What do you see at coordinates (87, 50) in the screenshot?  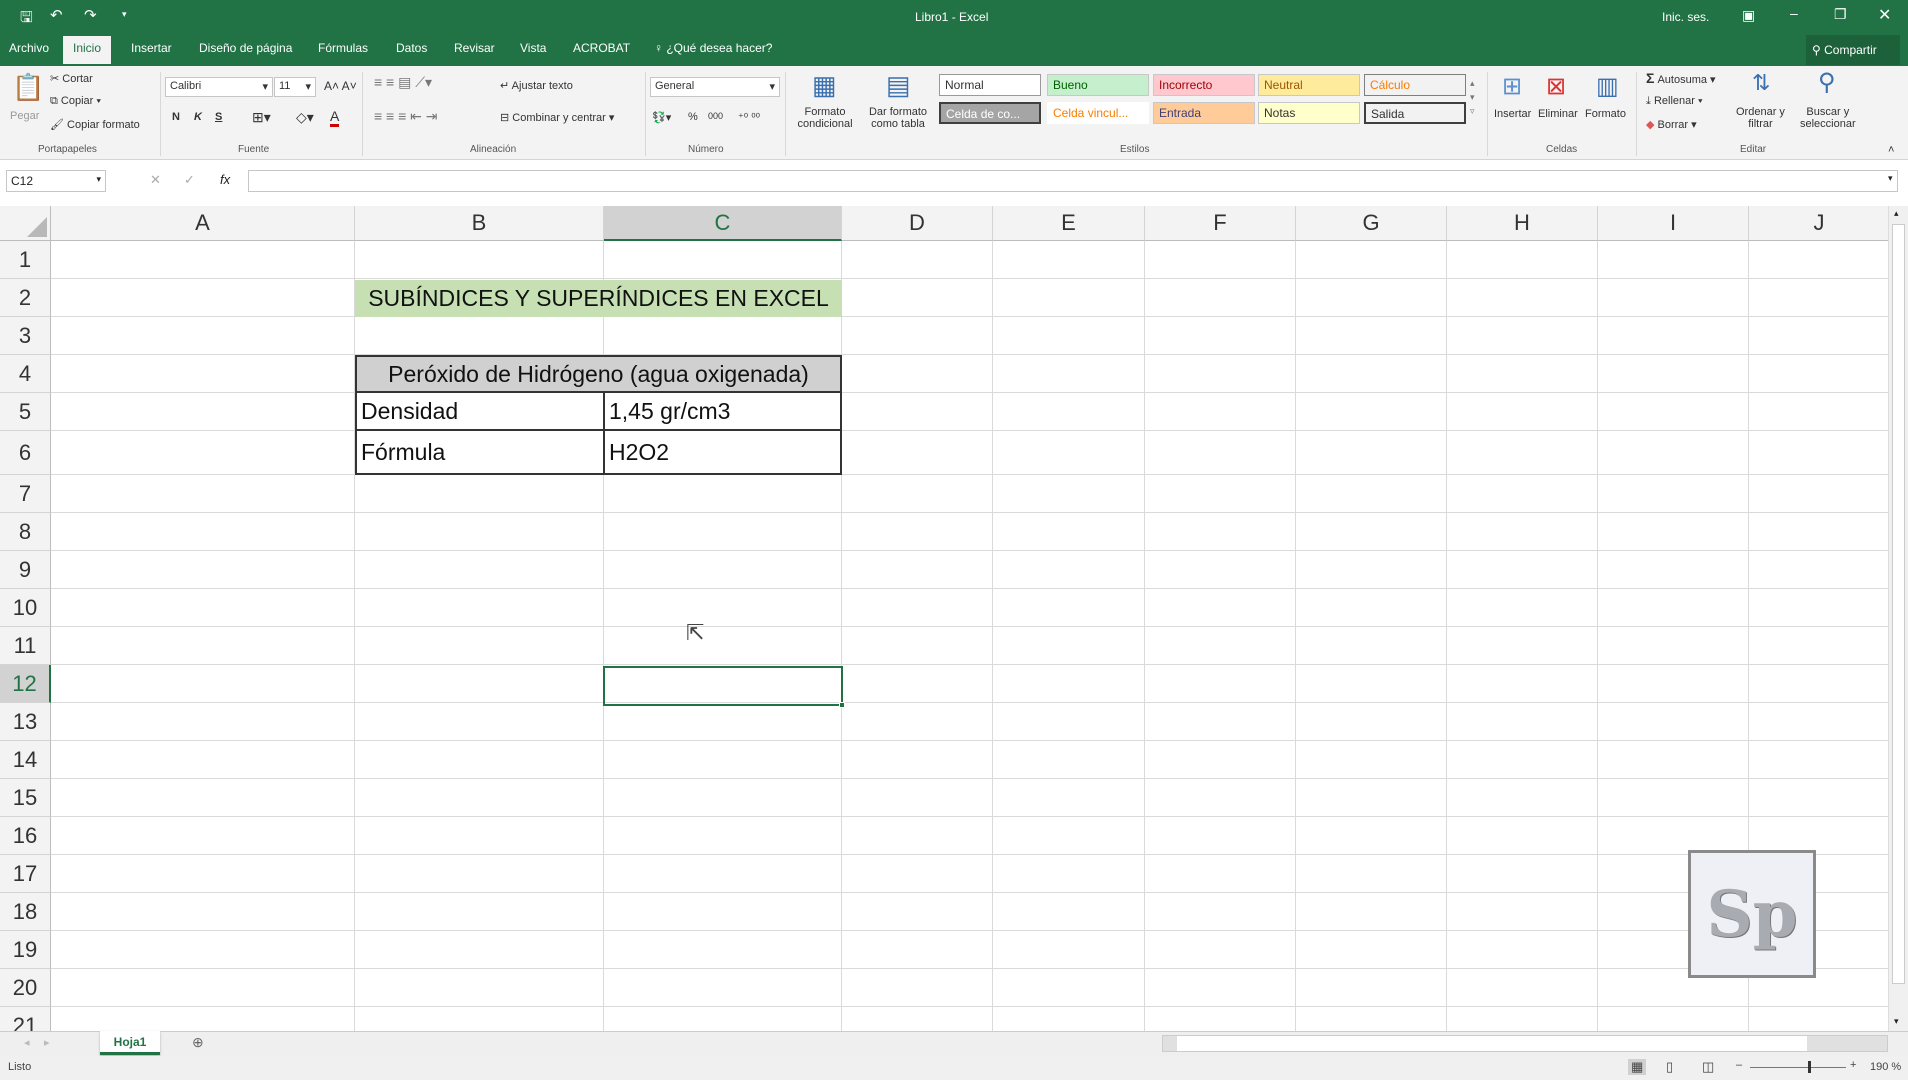 I see `tab-inicio: Inicio` at bounding box center [87, 50].